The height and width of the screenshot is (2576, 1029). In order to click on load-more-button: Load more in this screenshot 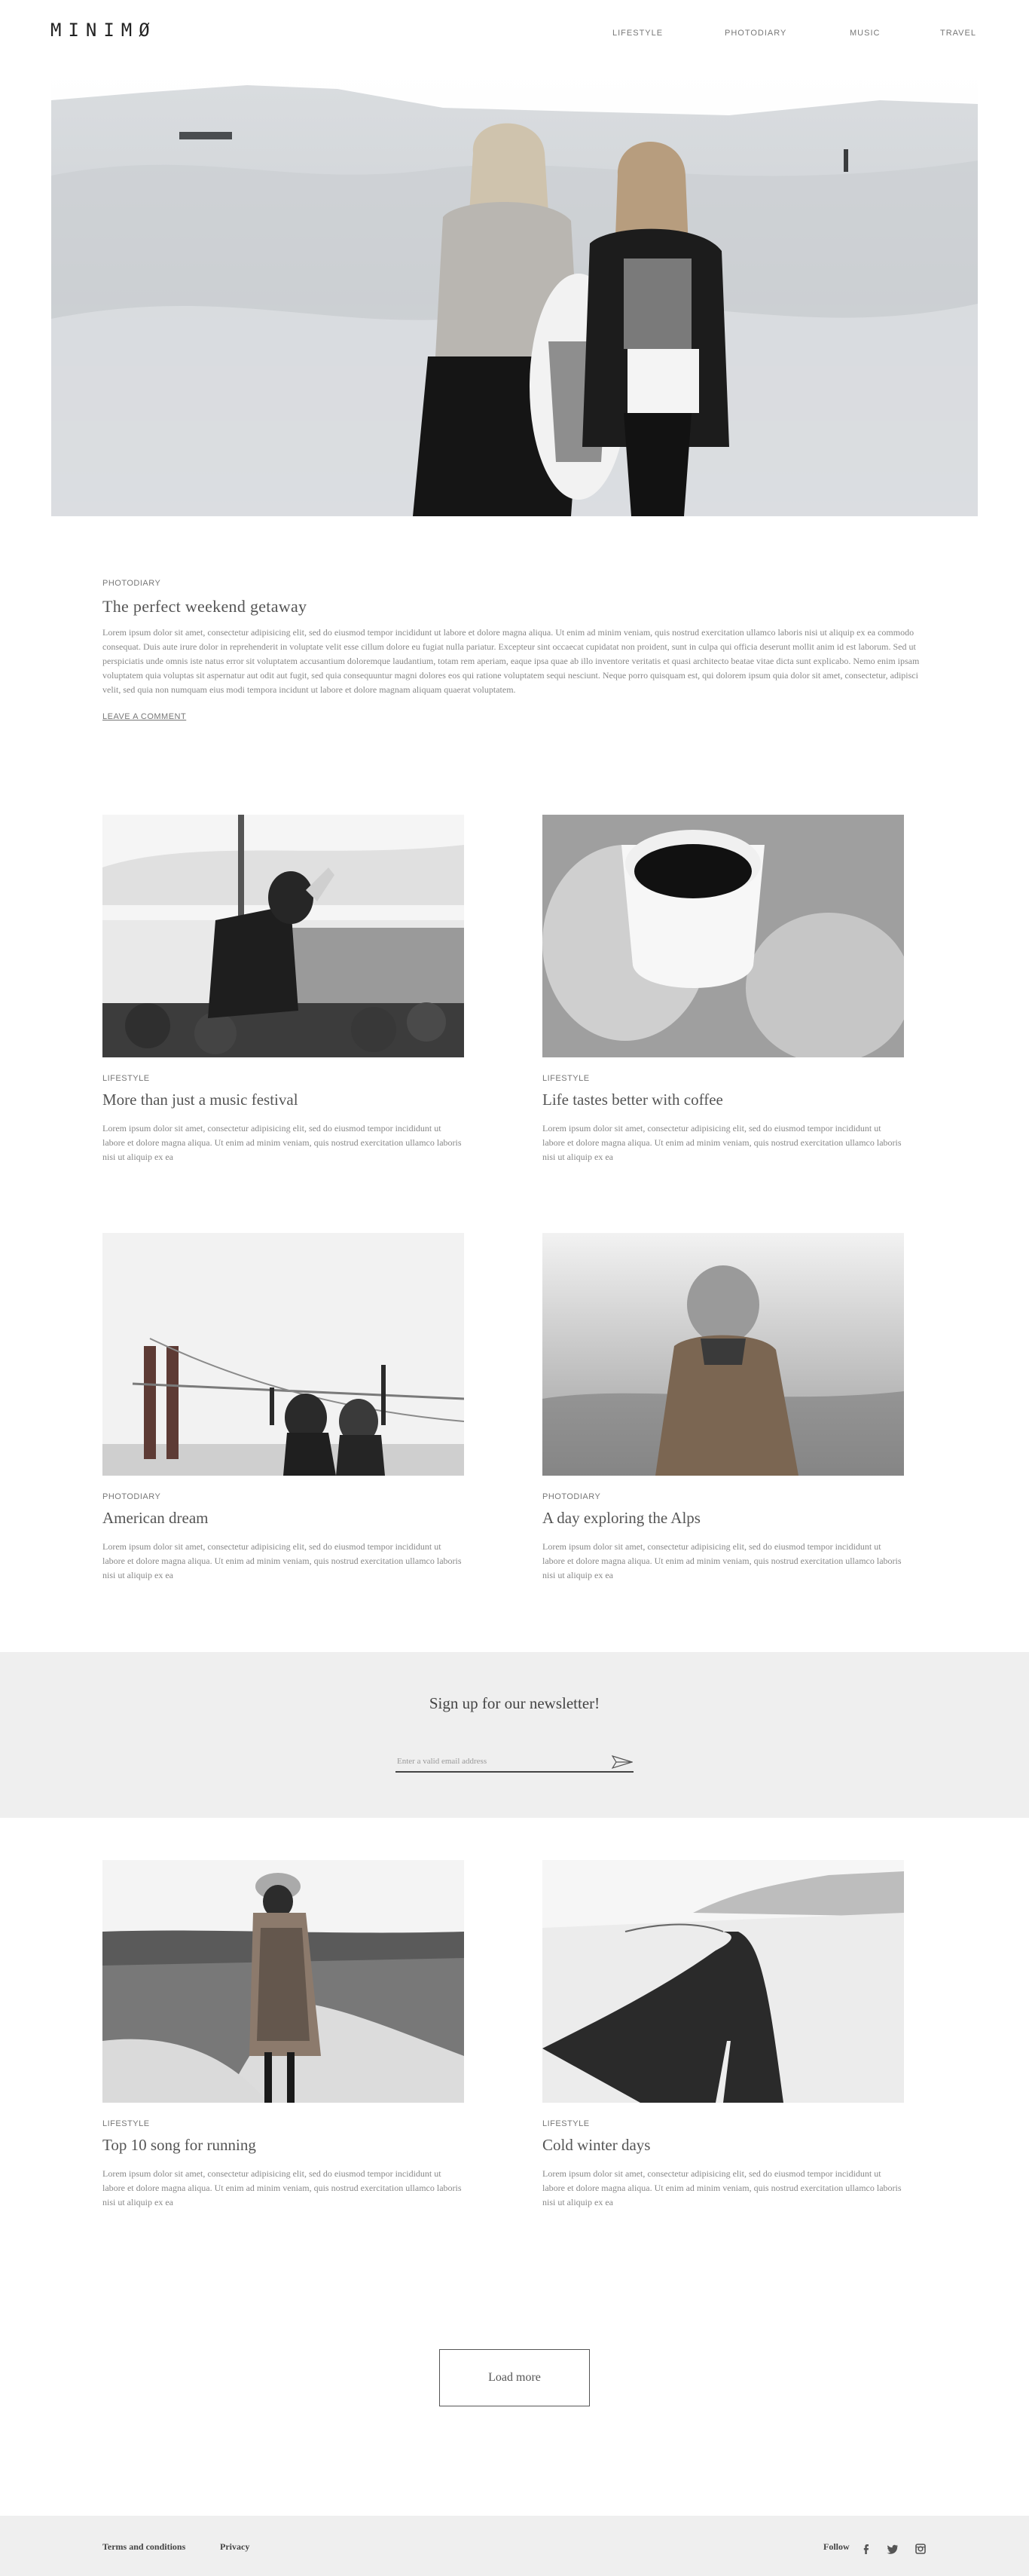, I will do `click(514, 2378)`.